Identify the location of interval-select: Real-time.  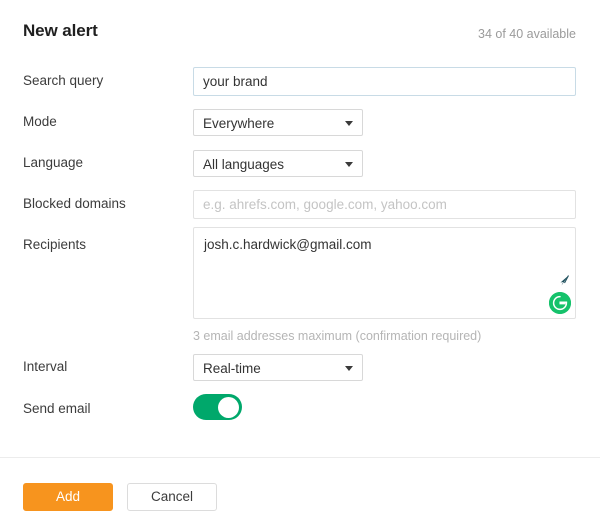
(278, 367).